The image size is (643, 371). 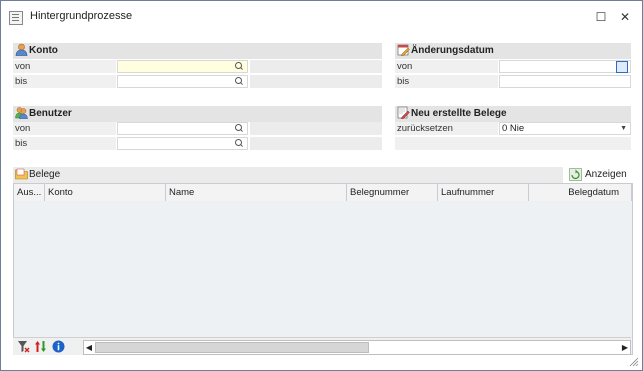 I want to click on close-button: ✕, so click(x=625, y=17).